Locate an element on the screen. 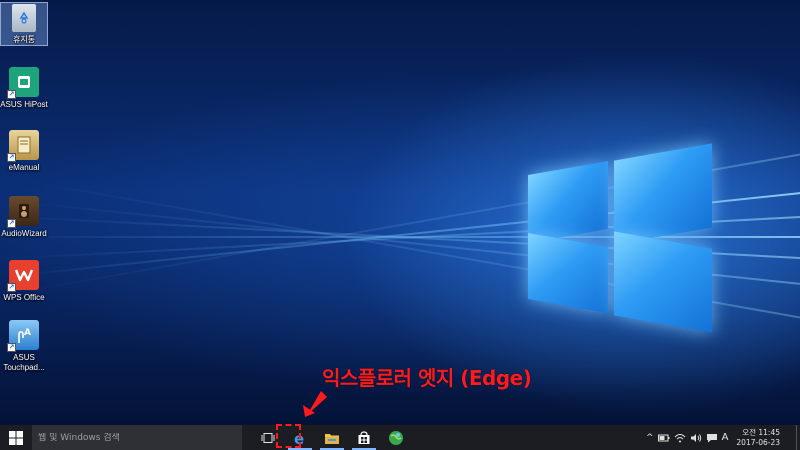 The height and width of the screenshot is (450, 800). taskbar: e ^ is located at coordinates (400, 437).